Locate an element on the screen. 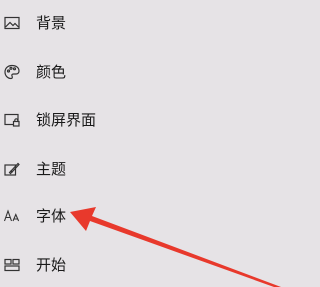  nav-item-label: 颜色 is located at coordinates (51, 72).